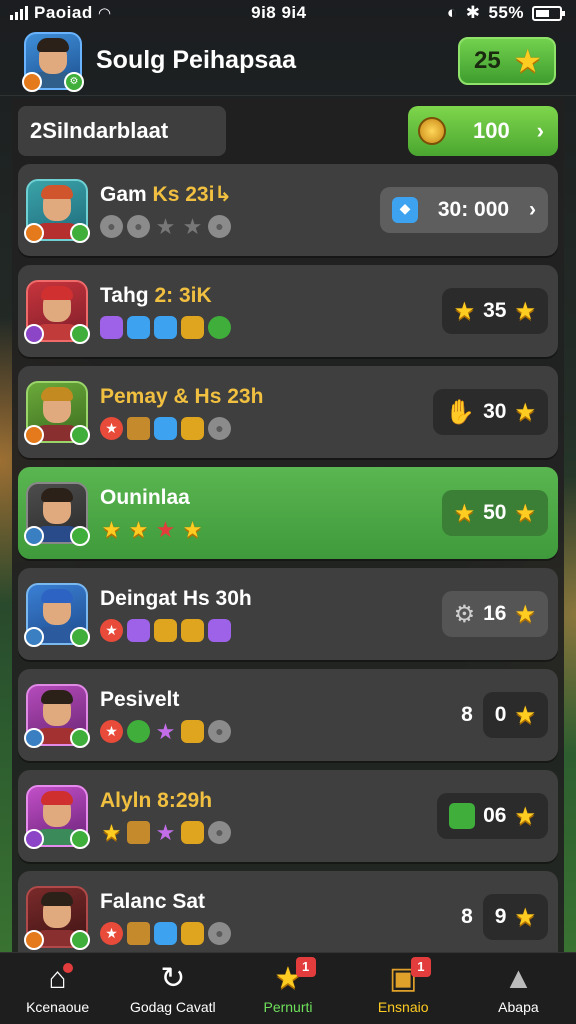 The height and width of the screenshot is (1024, 576). I want to click on reward-value: 50, so click(495, 512).